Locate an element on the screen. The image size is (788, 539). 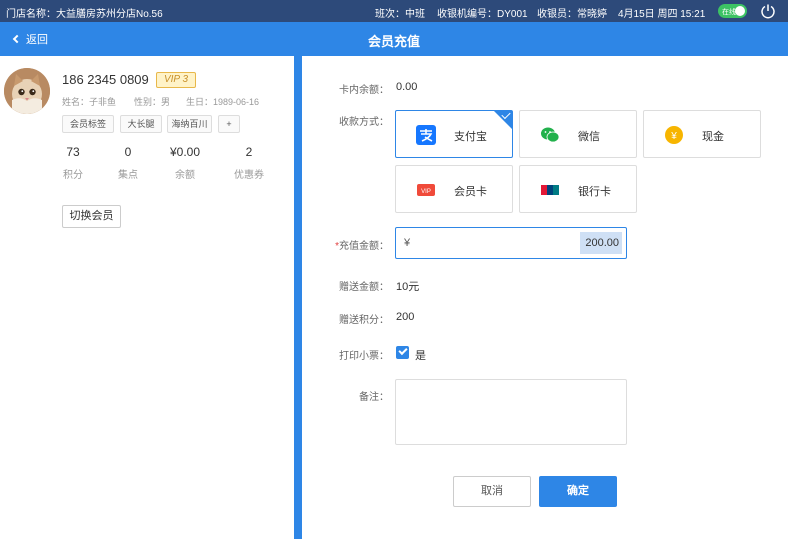
switch-member-button: 切换会员 is located at coordinates (91, 216).